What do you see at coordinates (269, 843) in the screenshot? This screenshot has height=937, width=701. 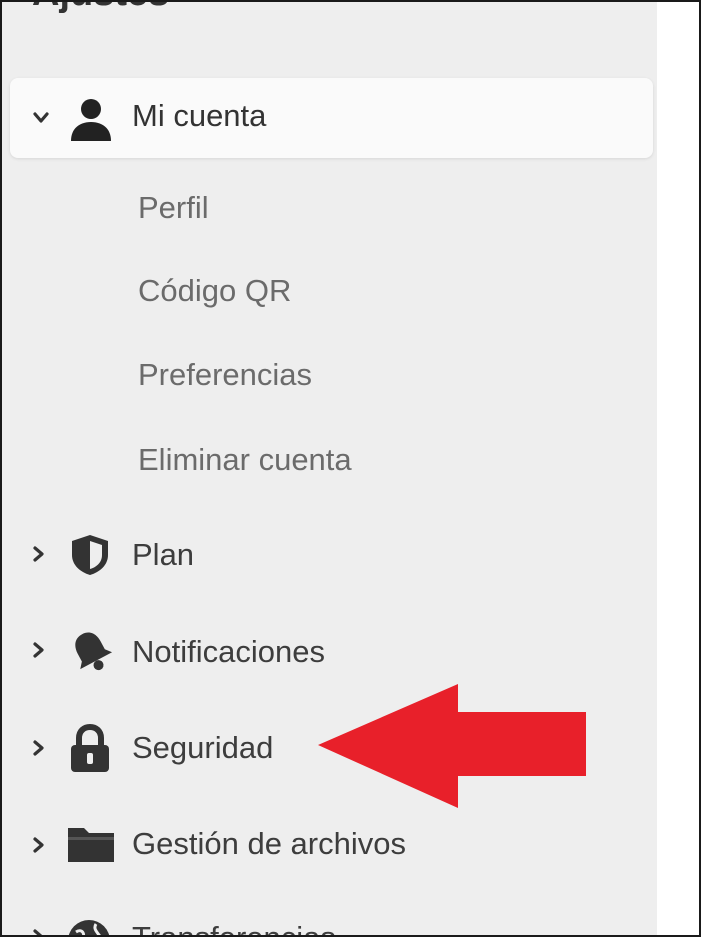 I see `sidebar-item-label: Gestión de archivos` at bounding box center [269, 843].